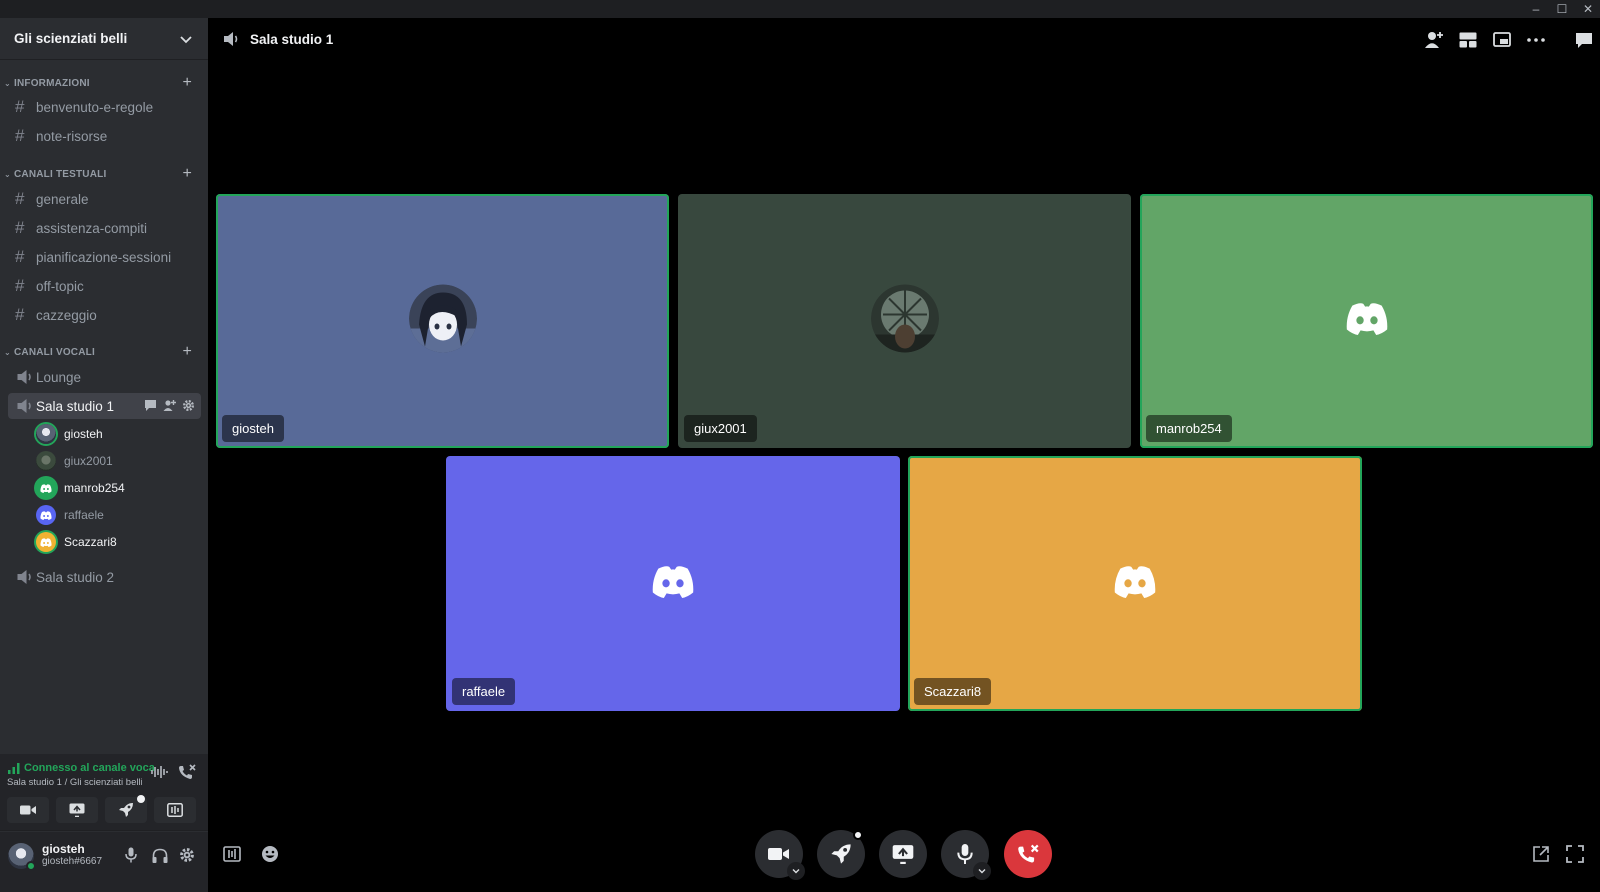  Describe the element at coordinates (484, 691) in the screenshot. I see `participant-name: raffaele` at that location.